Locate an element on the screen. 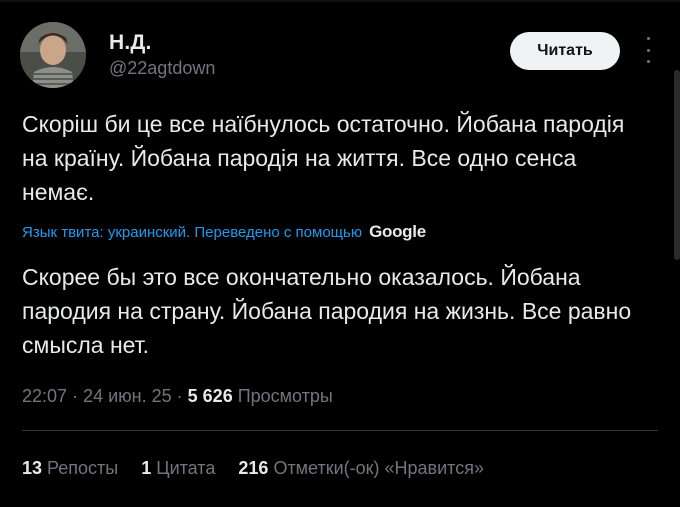 Image resolution: width=680 pixels, height=507 pixels. tweet-date: 24 июн. 25 is located at coordinates (127, 396).